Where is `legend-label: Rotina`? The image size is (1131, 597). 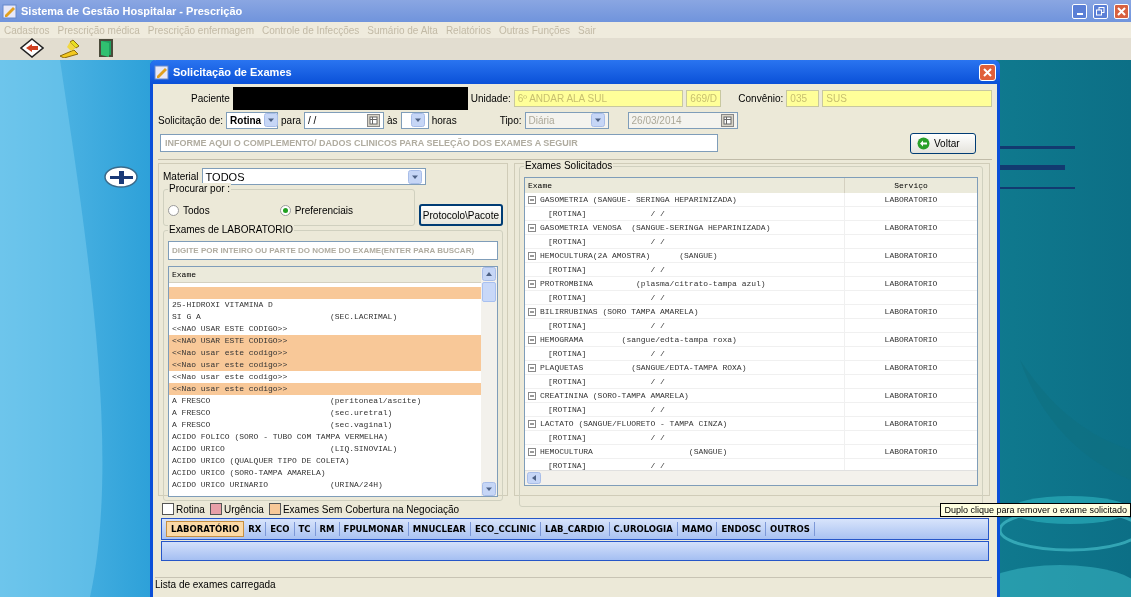
legend-label: Rotina is located at coordinates (190, 509).